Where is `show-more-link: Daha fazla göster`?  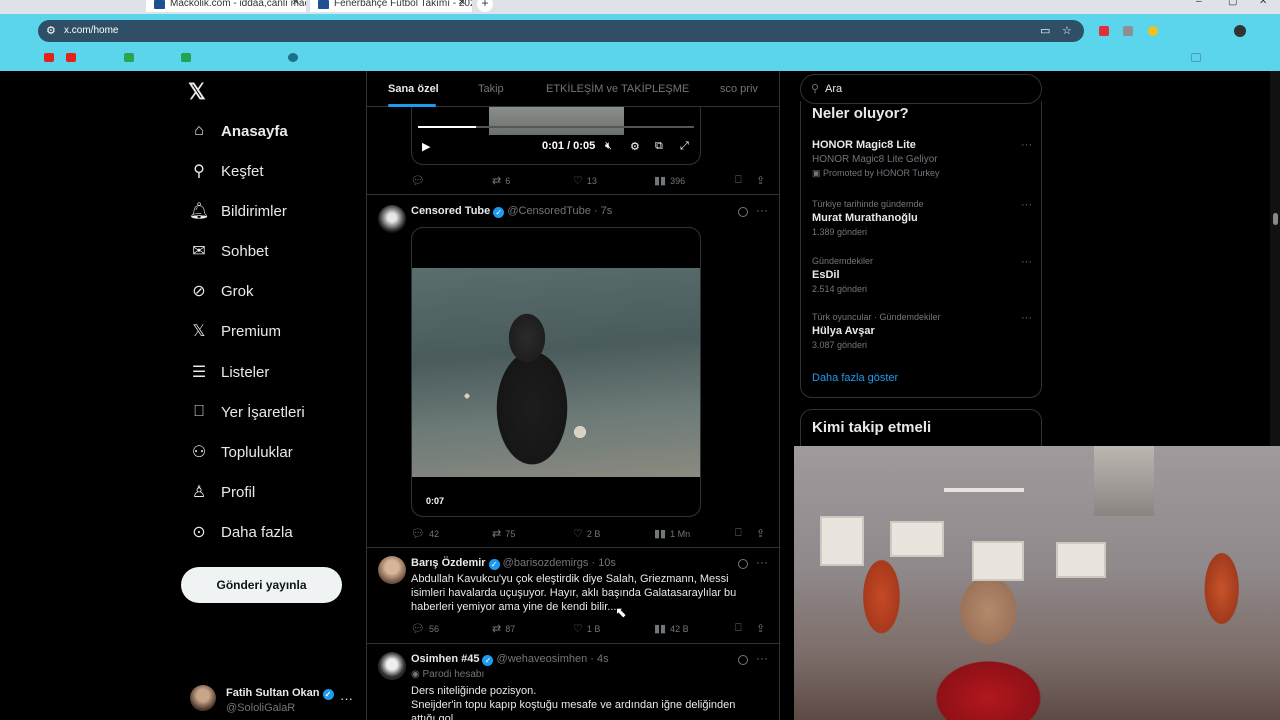 show-more-link: Daha fazla göster is located at coordinates (855, 378).